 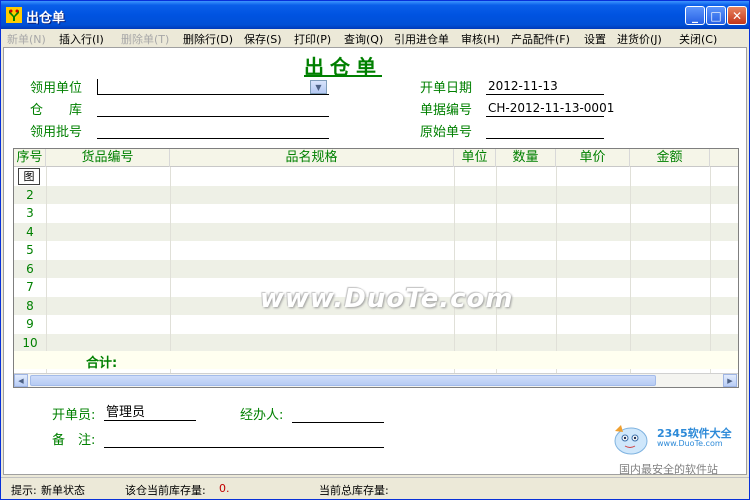 I want to click on notes-field, so click(x=244, y=440).